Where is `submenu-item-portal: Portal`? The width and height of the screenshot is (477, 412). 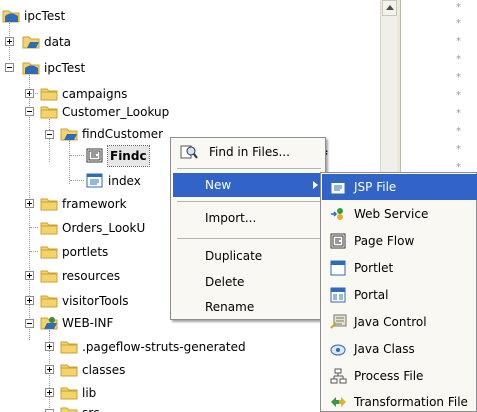 submenu-item-portal: Portal is located at coordinates (399, 295).